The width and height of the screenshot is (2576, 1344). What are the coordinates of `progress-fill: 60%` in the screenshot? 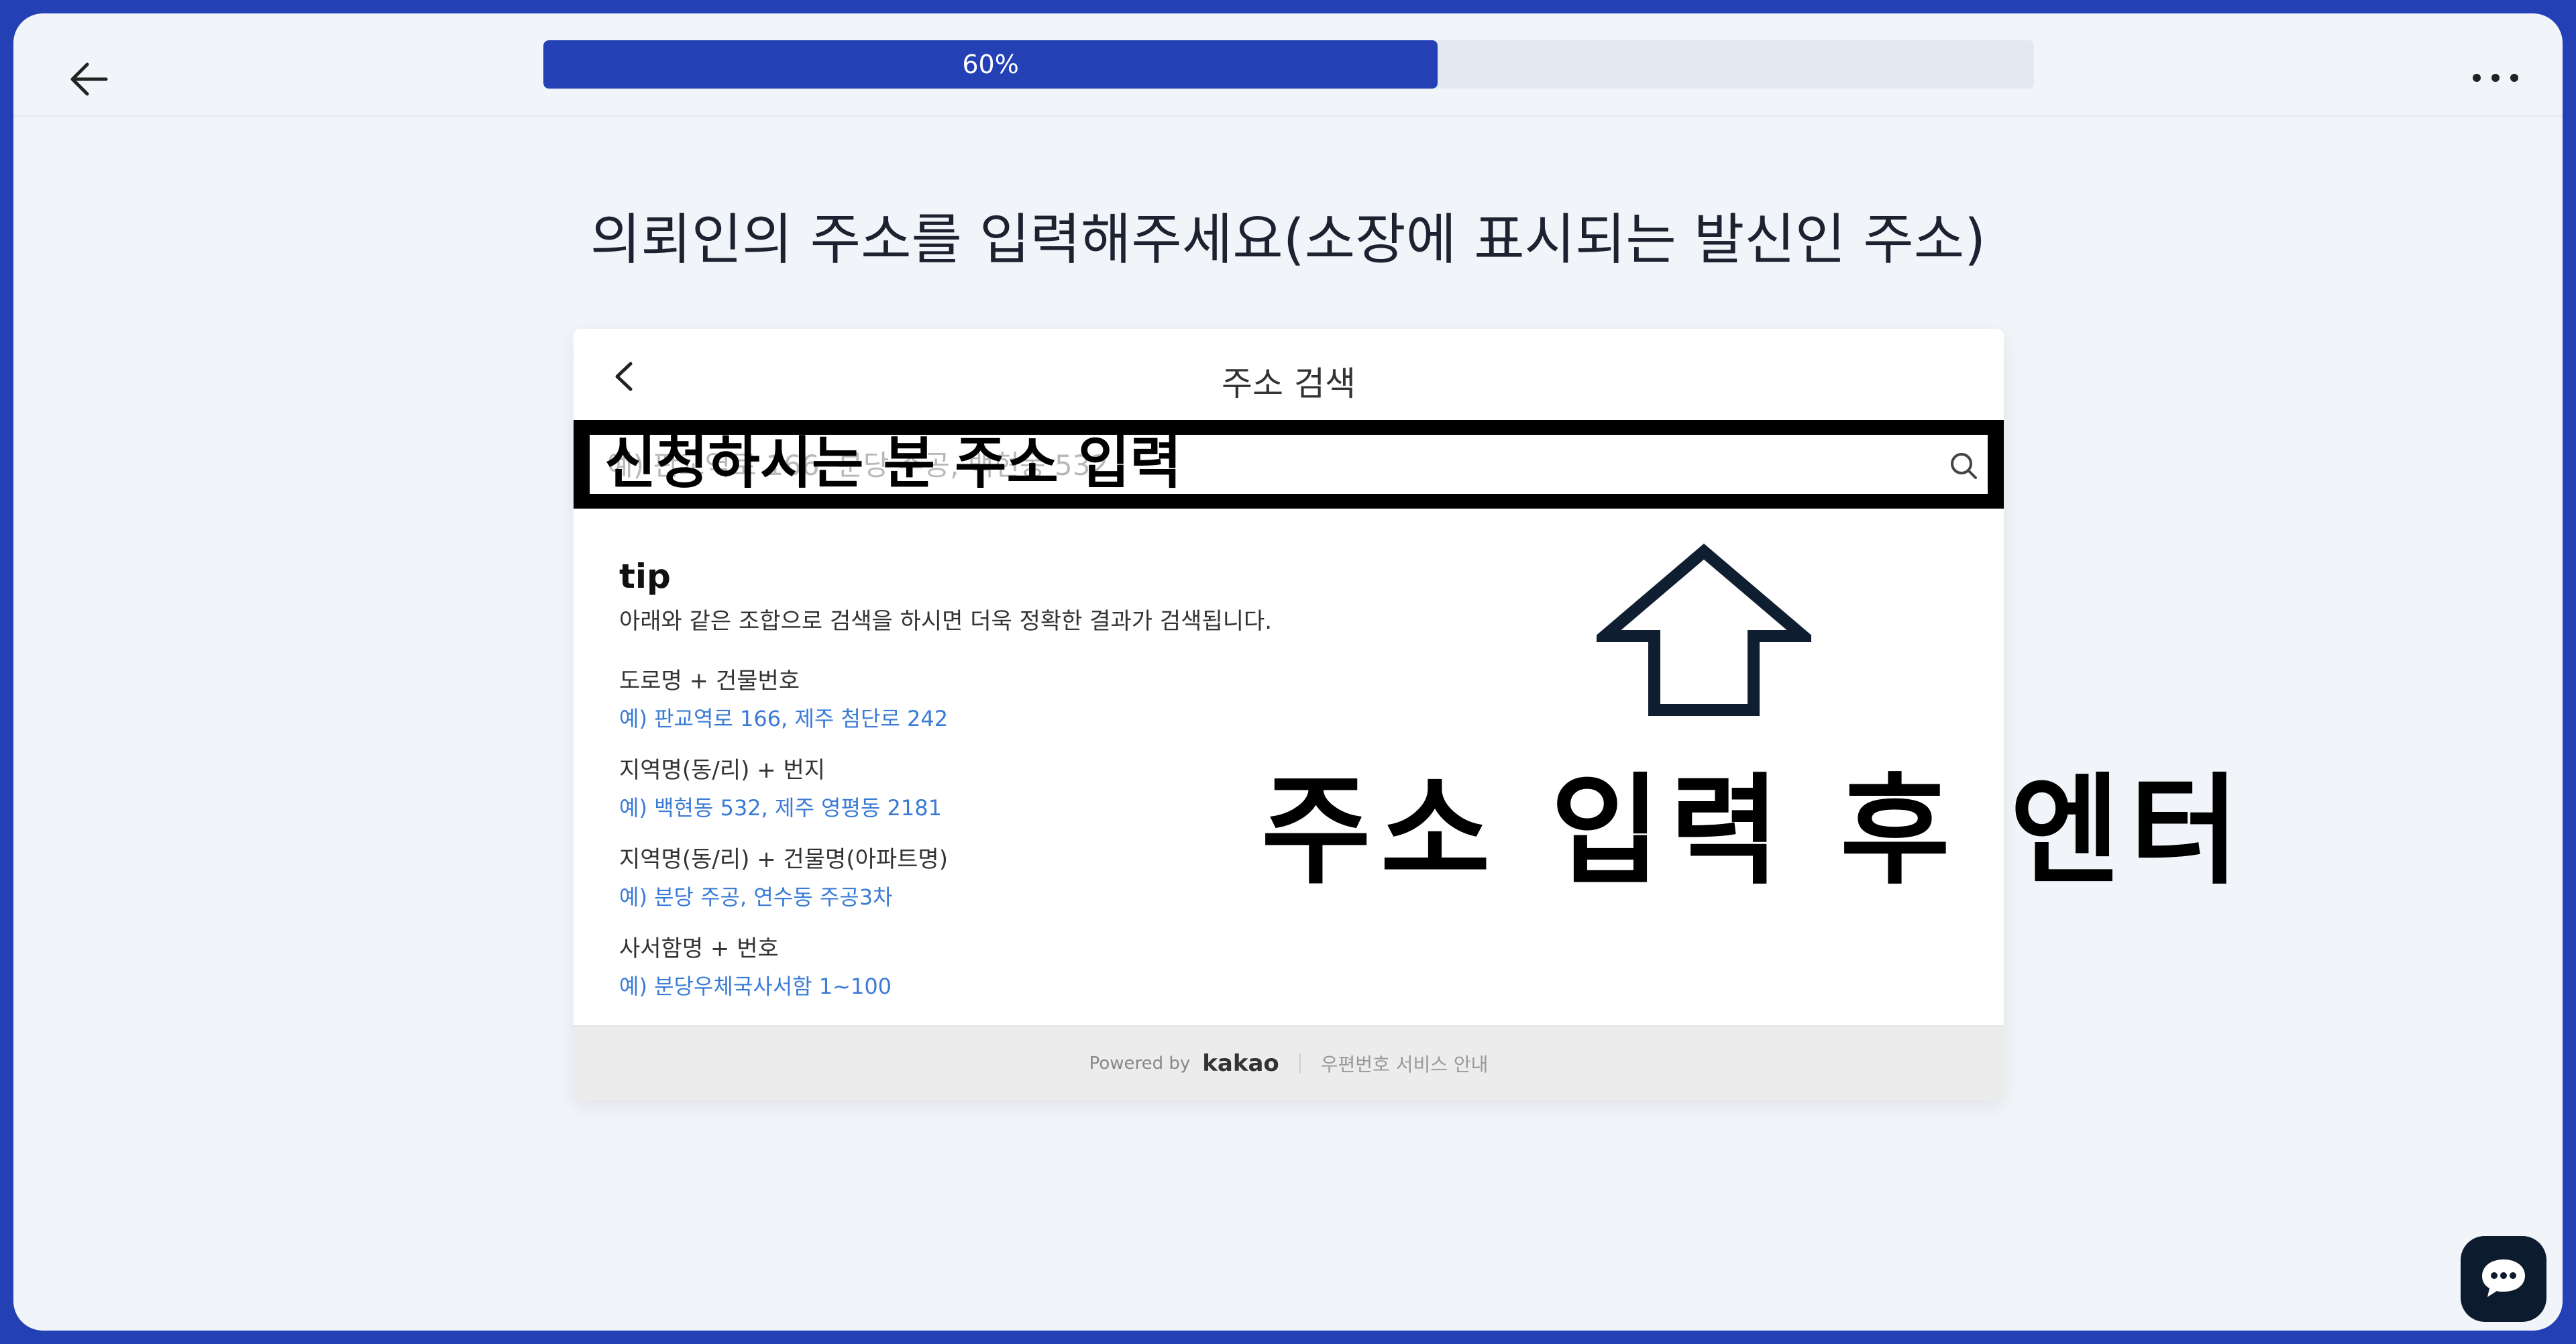 It's located at (990, 64).